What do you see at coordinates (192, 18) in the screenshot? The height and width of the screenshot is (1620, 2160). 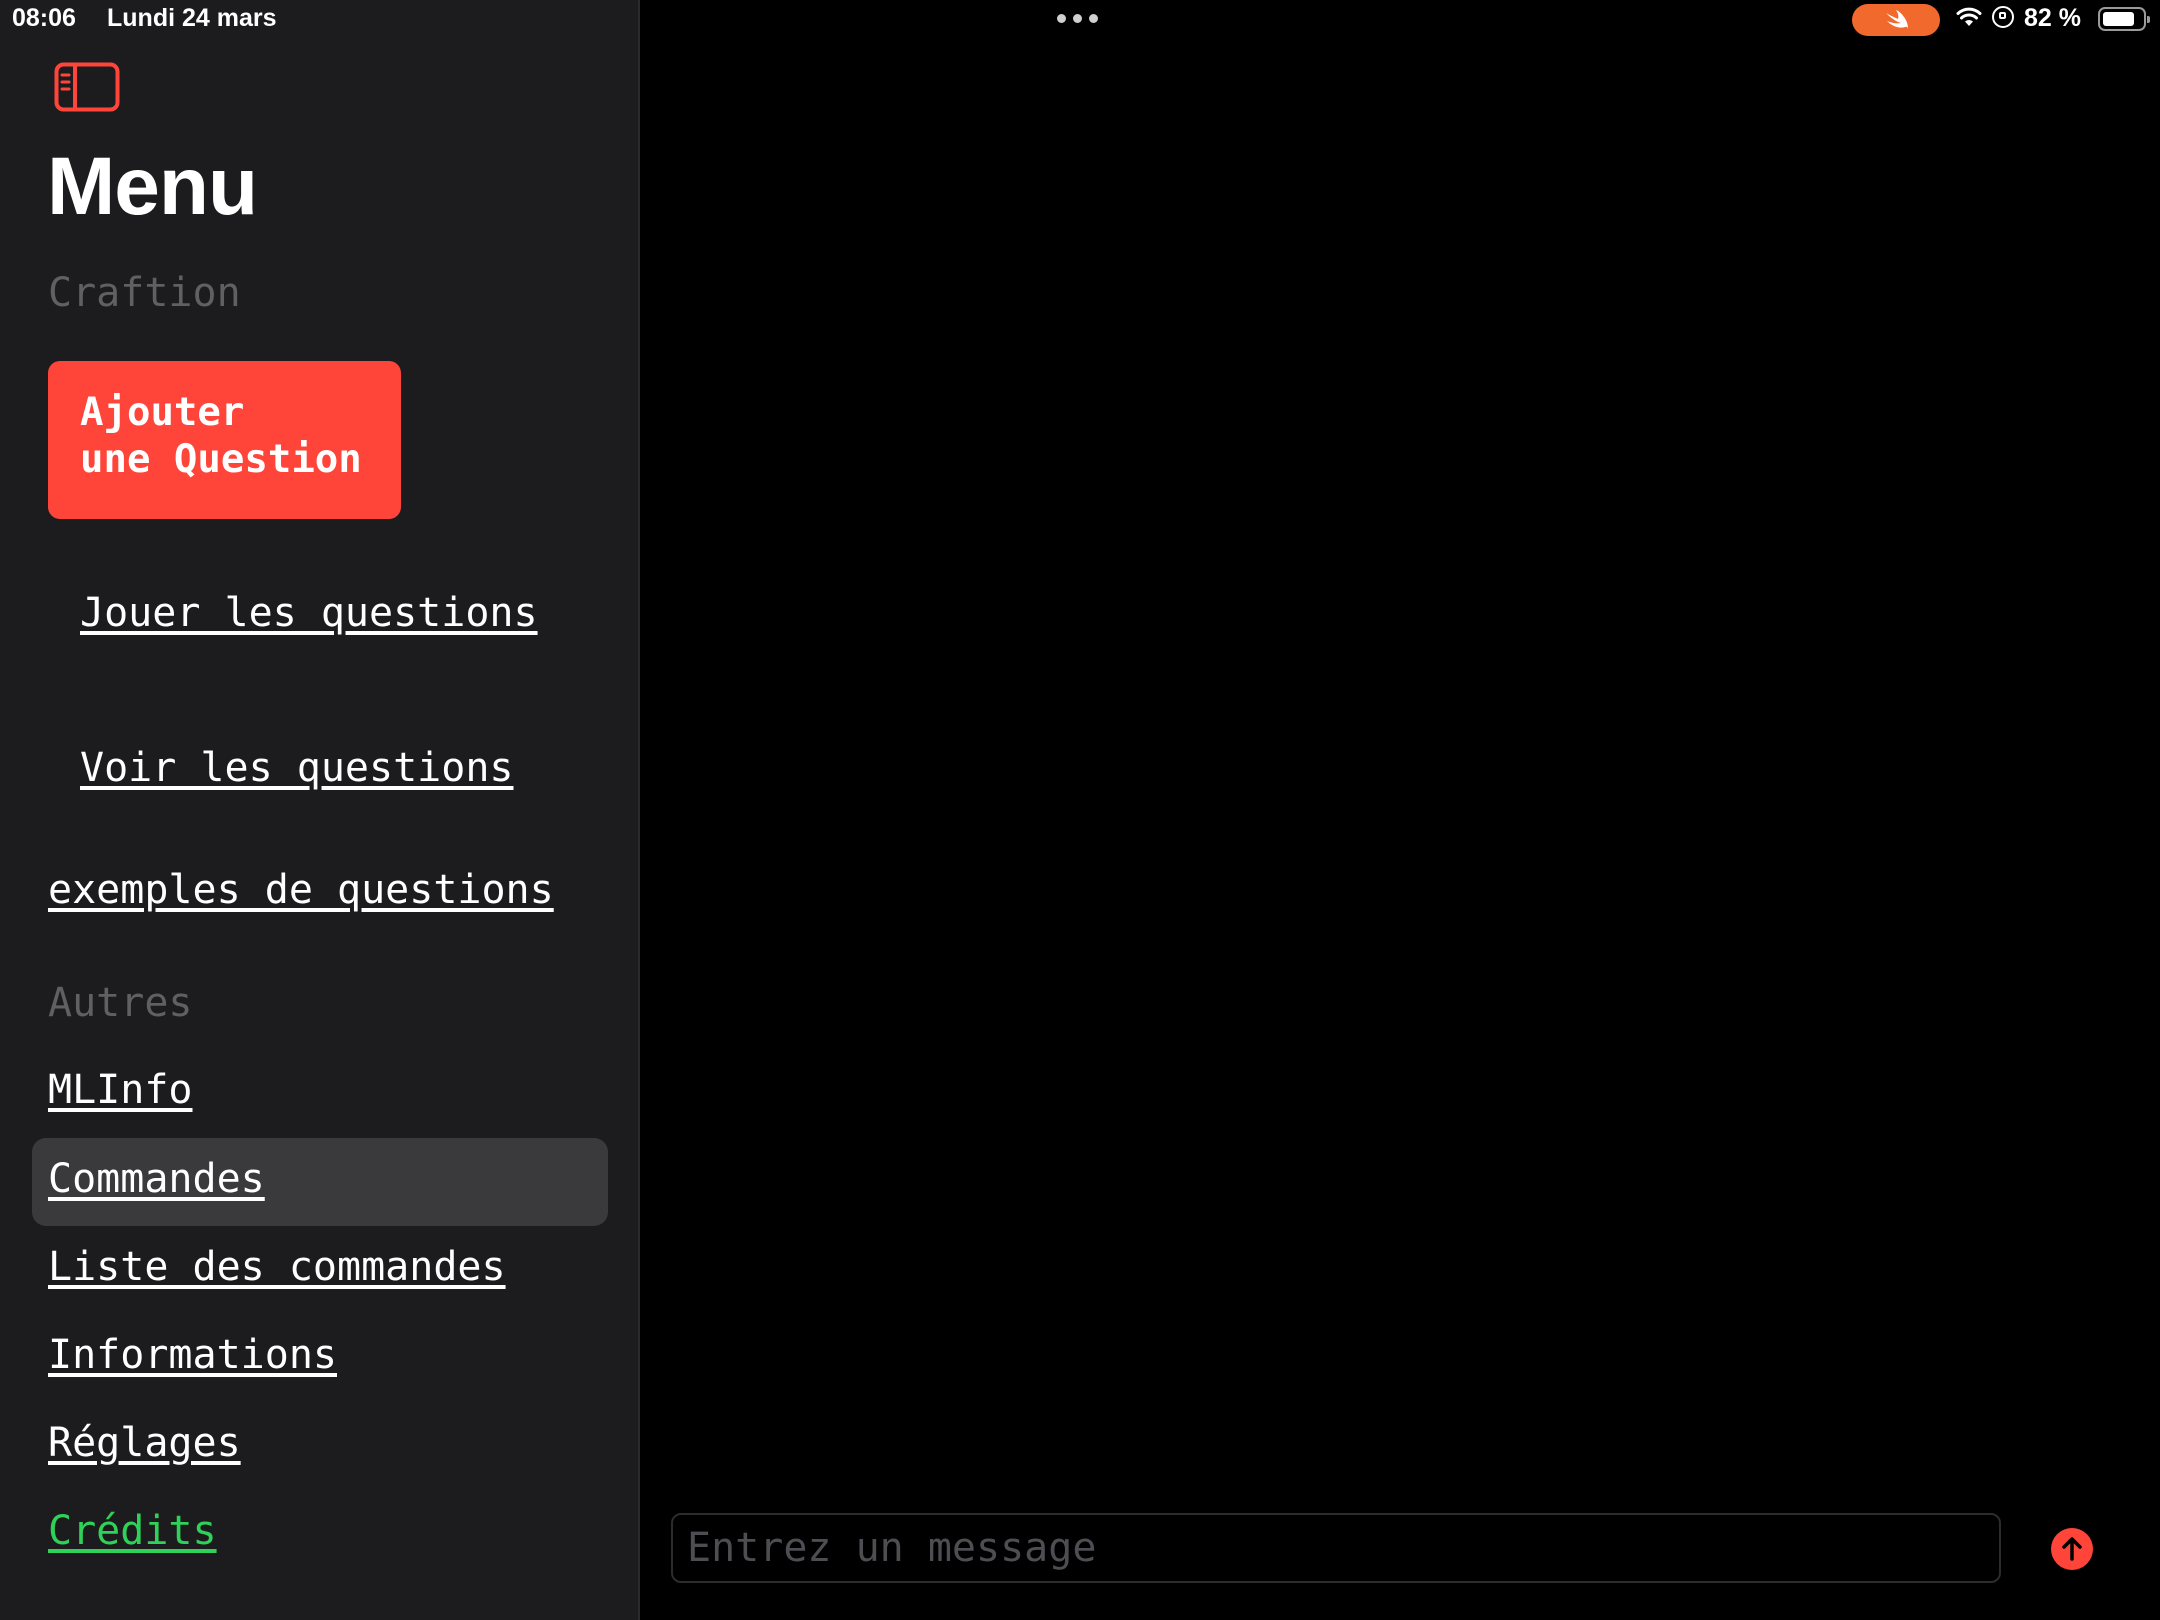 I see `status-date: Lundi 24 mars` at bounding box center [192, 18].